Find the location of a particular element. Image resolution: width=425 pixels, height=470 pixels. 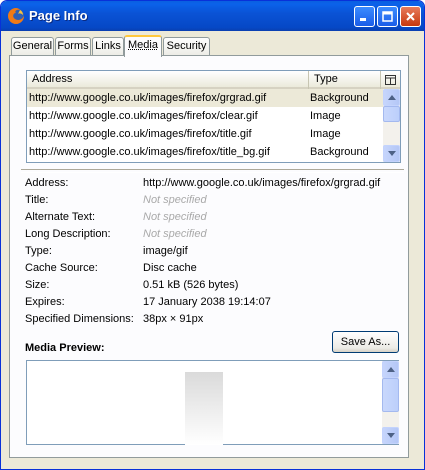

property-expires: Expires: 17 January 2038 19:14:07 is located at coordinates (215, 304).